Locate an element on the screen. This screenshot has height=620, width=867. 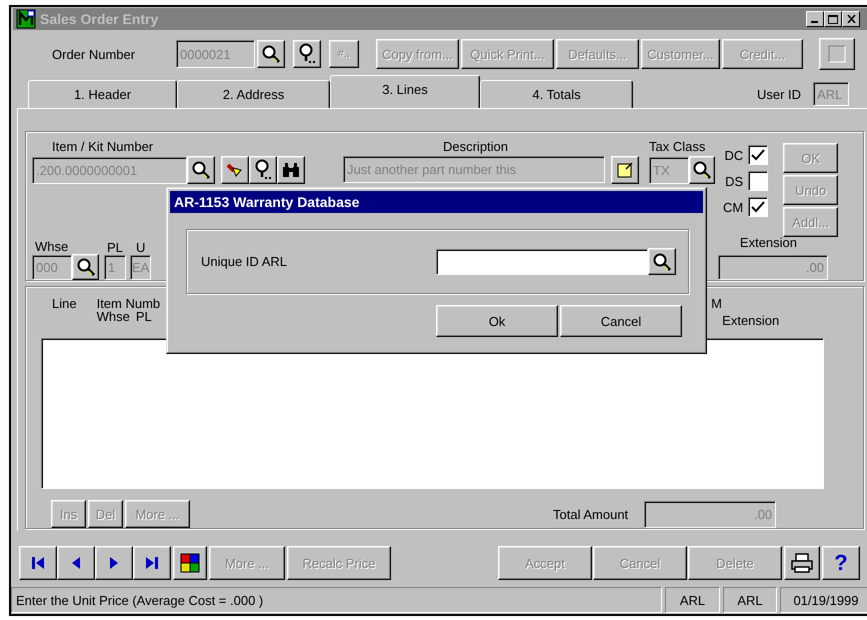
puzzle-icon is located at coordinates (190, 563).